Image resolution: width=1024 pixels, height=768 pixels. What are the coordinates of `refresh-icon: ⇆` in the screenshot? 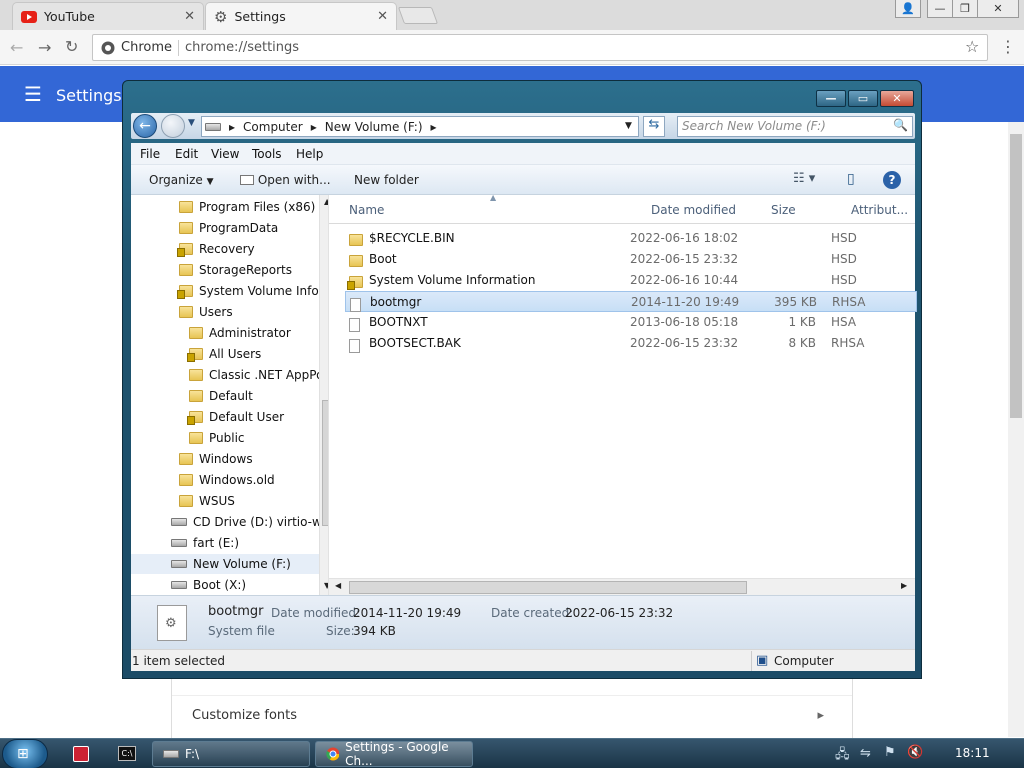 It's located at (654, 126).